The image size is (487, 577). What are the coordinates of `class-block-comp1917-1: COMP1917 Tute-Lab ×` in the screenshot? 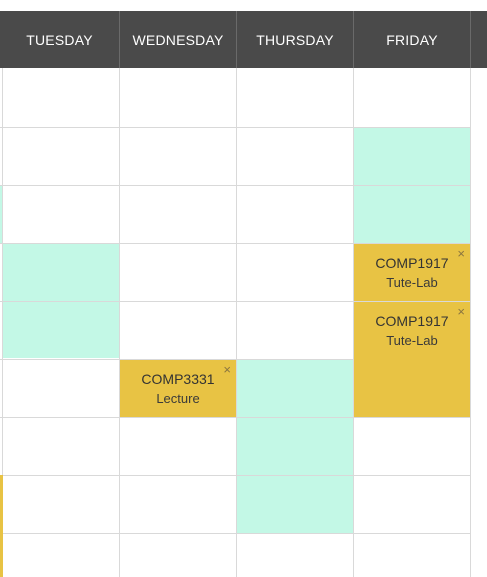 It's located at (412, 272).